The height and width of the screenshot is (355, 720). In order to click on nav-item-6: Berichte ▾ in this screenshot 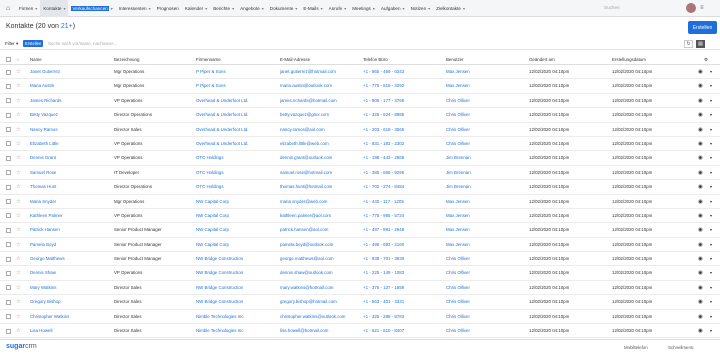, I will do `click(223, 8)`.